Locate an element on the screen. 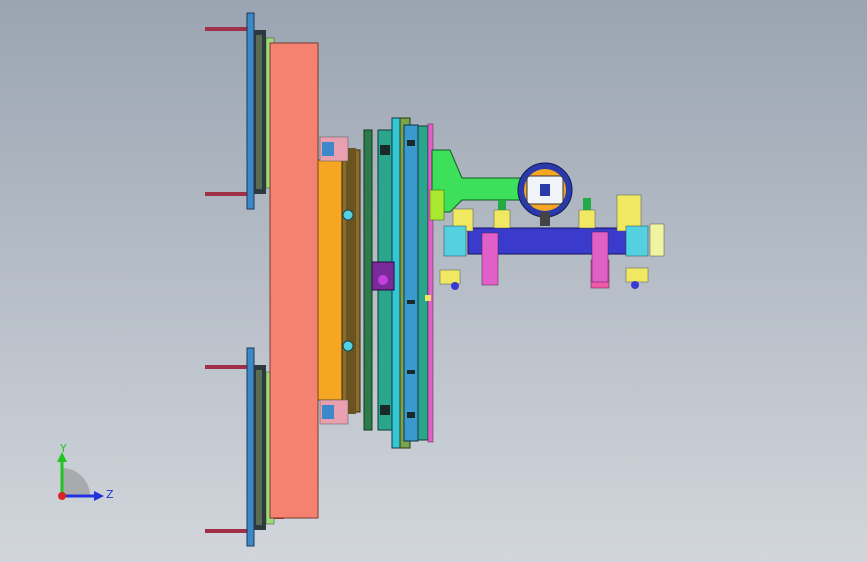 The height and width of the screenshot is (562, 867). z-axis-arrow is located at coordinates (99, 496).